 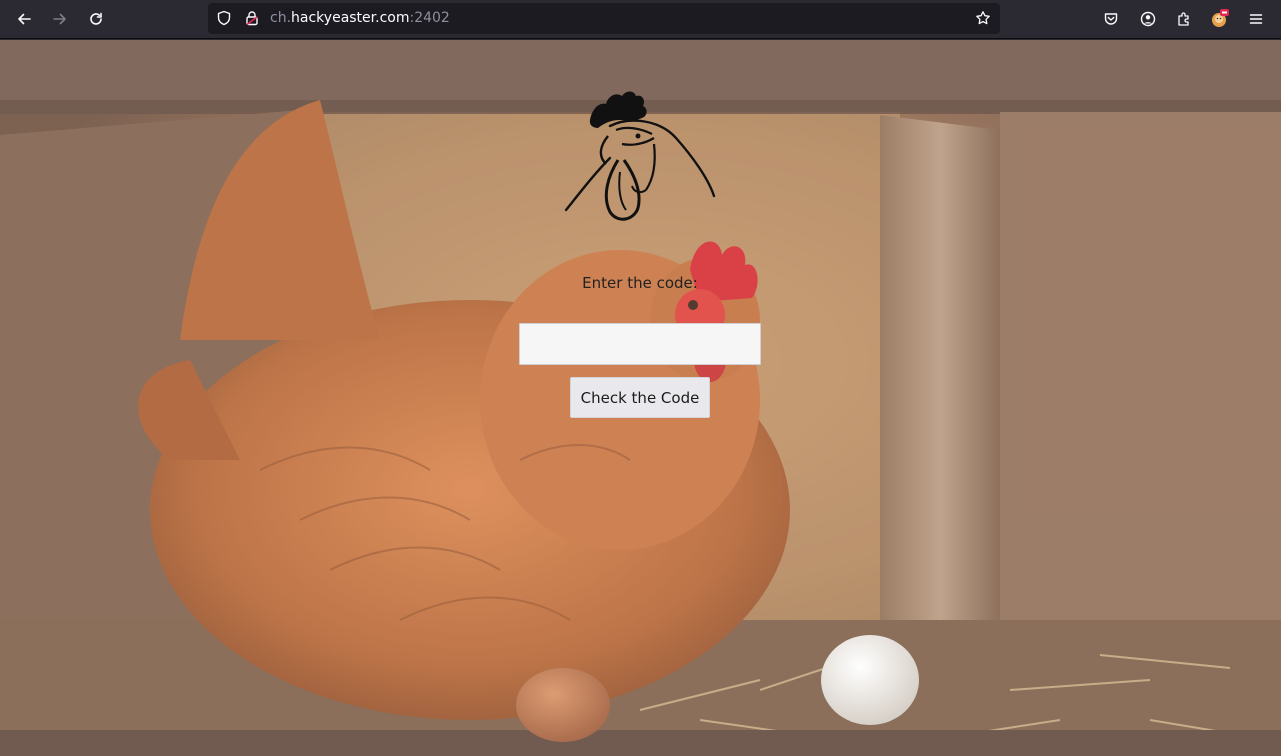 I want to click on forward-button, so click(x=60, y=19).